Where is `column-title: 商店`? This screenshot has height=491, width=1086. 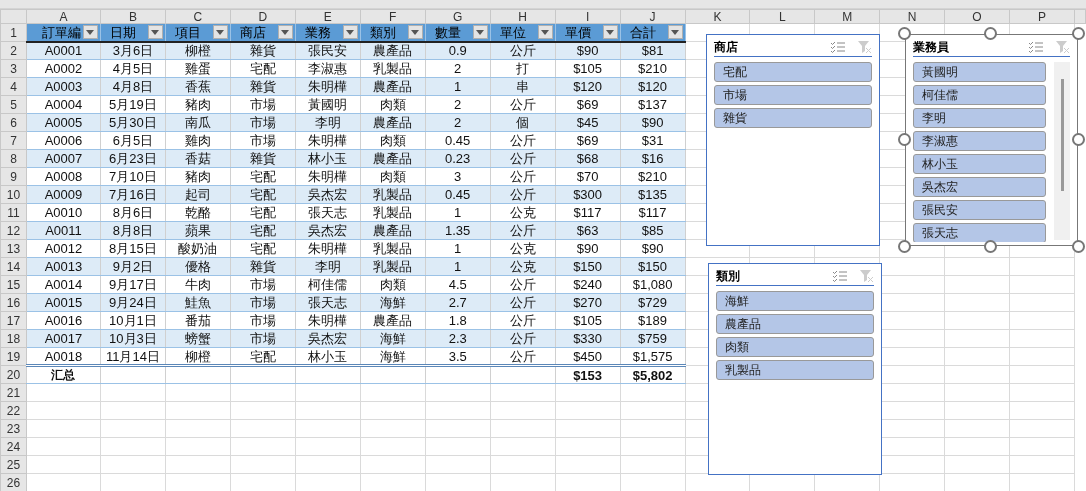
column-title: 商店 is located at coordinates (253, 32).